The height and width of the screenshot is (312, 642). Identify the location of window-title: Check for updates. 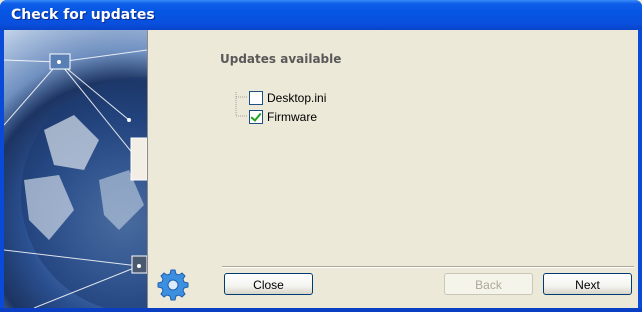
(83, 15).